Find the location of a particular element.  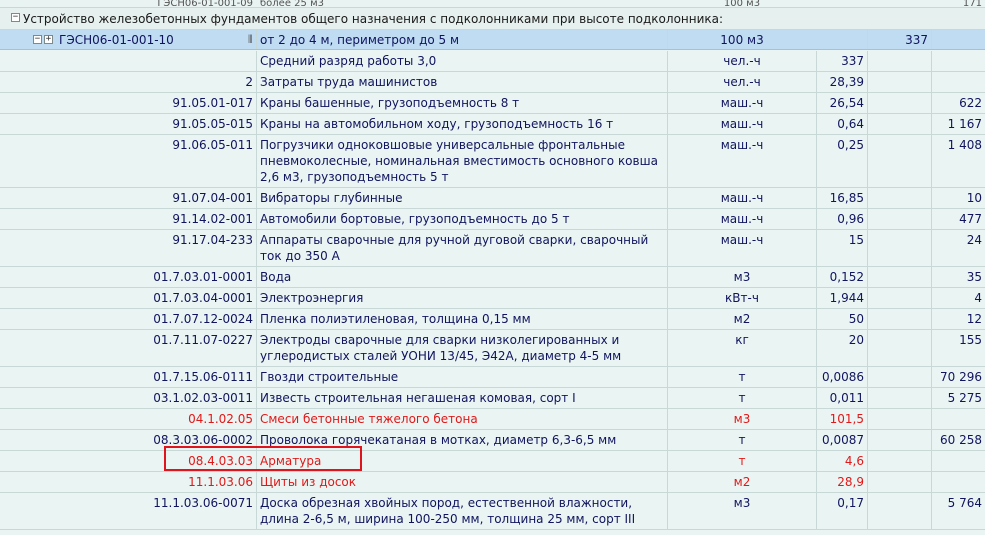

resource-qty: 101,5 is located at coordinates (846, 419).